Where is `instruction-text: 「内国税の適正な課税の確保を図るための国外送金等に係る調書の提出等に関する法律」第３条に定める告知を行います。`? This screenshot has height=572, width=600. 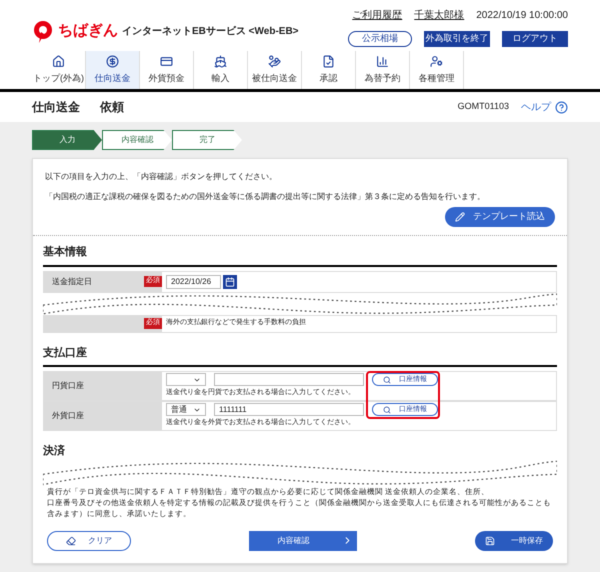 instruction-text: 「内国税の適正な課税の確保を図るための国外送金等に係る調書の提出等に関する法律」第３条に定める告知を行います。 is located at coordinates (265, 197).